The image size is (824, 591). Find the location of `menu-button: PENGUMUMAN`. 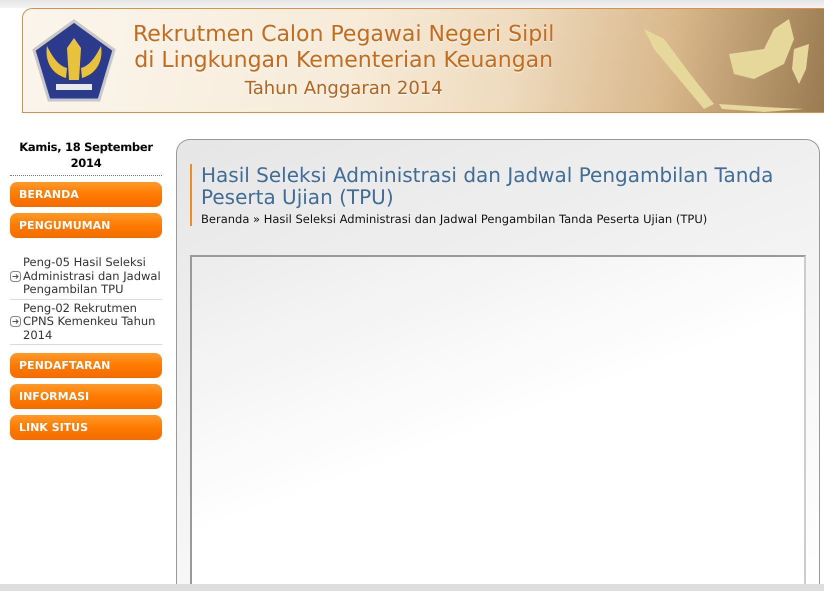

menu-button: PENGUMUMAN is located at coordinates (86, 225).